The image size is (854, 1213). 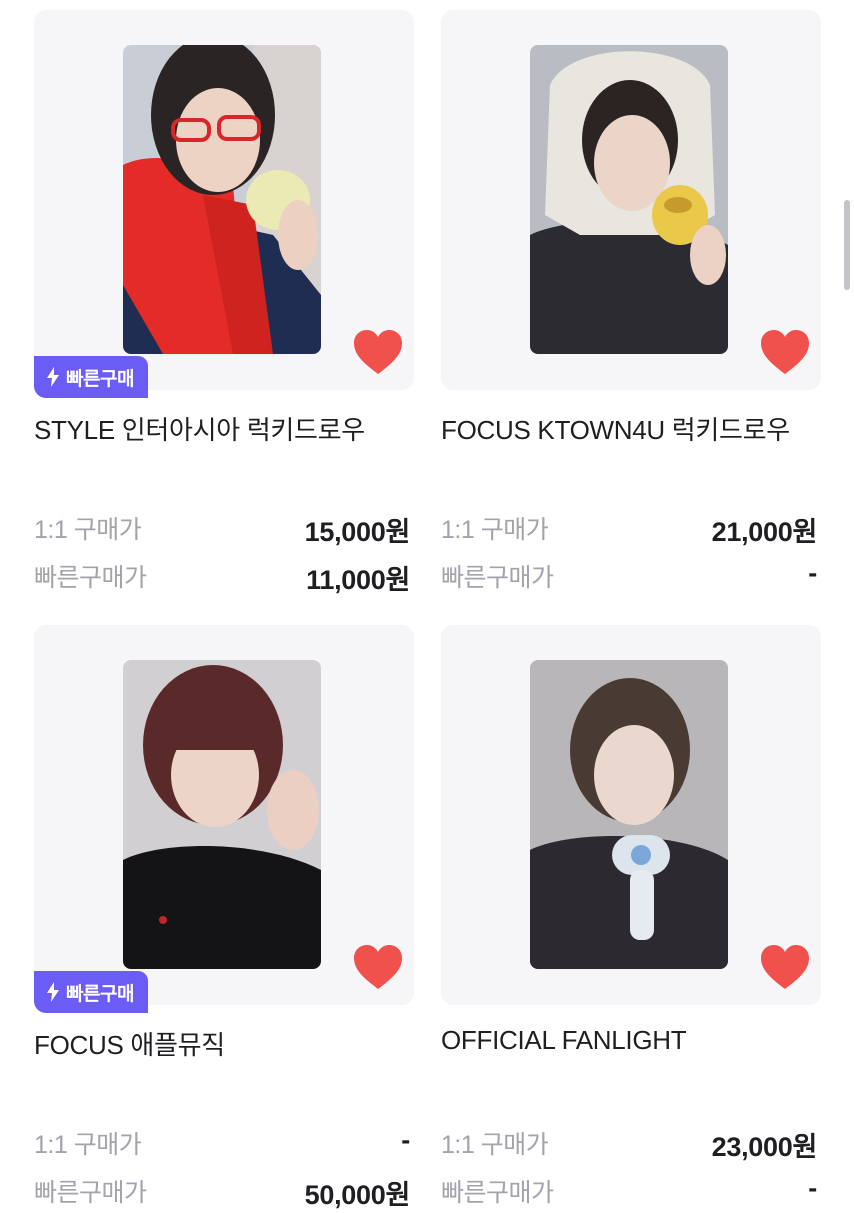 What do you see at coordinates (234, 1043) in the screenshot?
I see `product-title: FOCUS 애플뮤직` at bounding box center [234, 1043].